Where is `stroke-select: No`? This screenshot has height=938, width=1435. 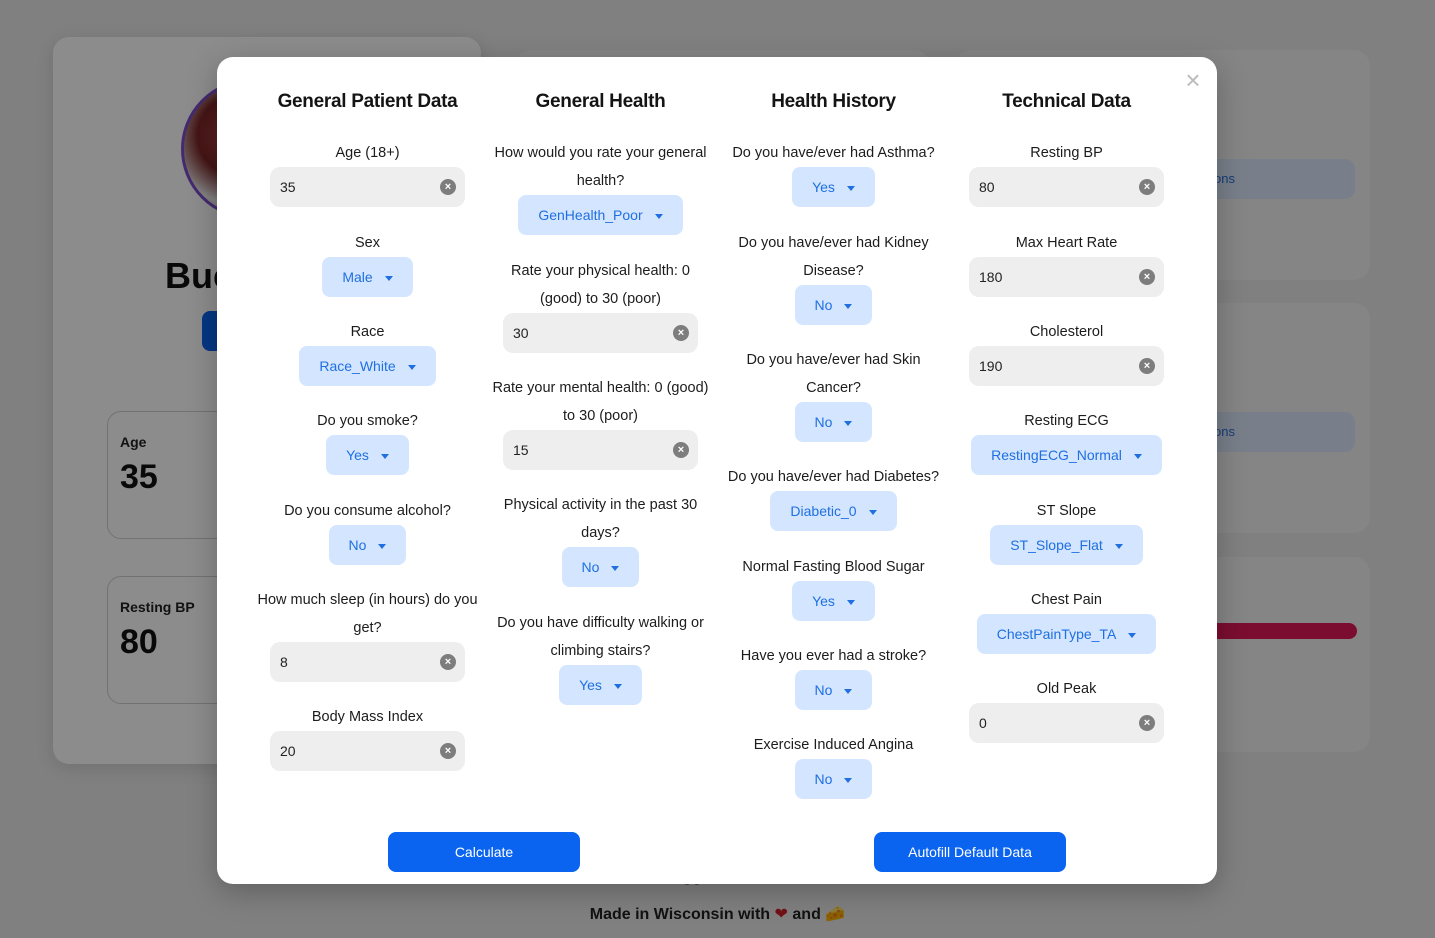
stroke-select: No is located at coordinates (833, 690).